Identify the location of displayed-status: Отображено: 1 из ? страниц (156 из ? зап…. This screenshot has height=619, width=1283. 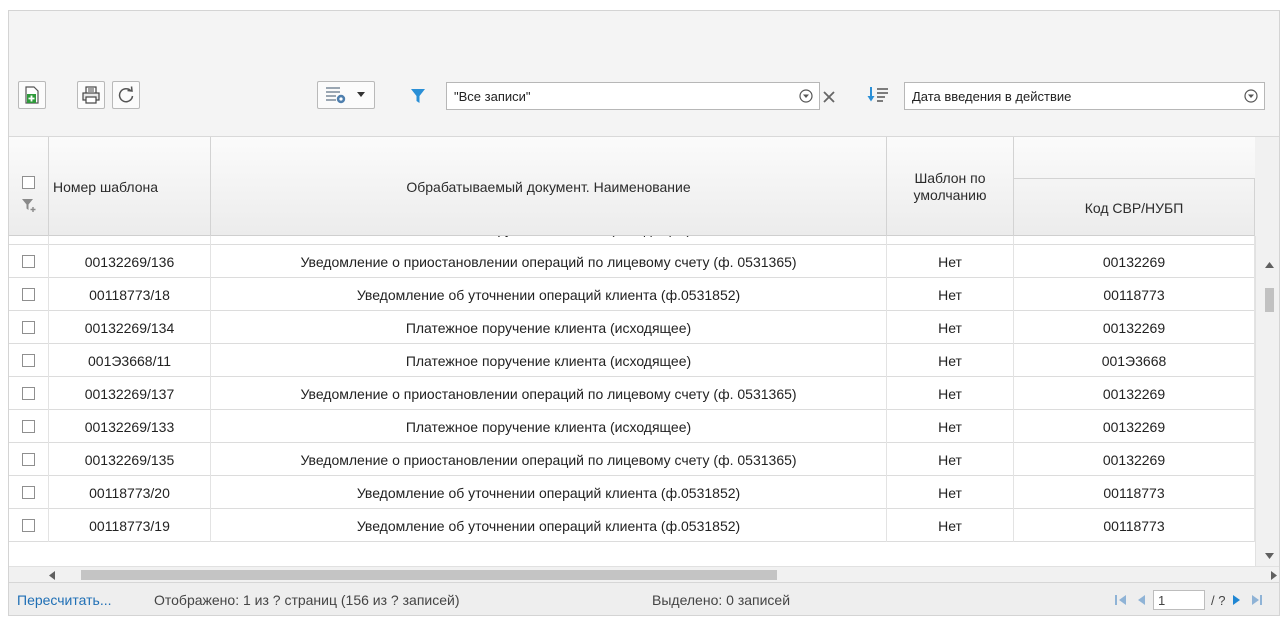
(307, 600).